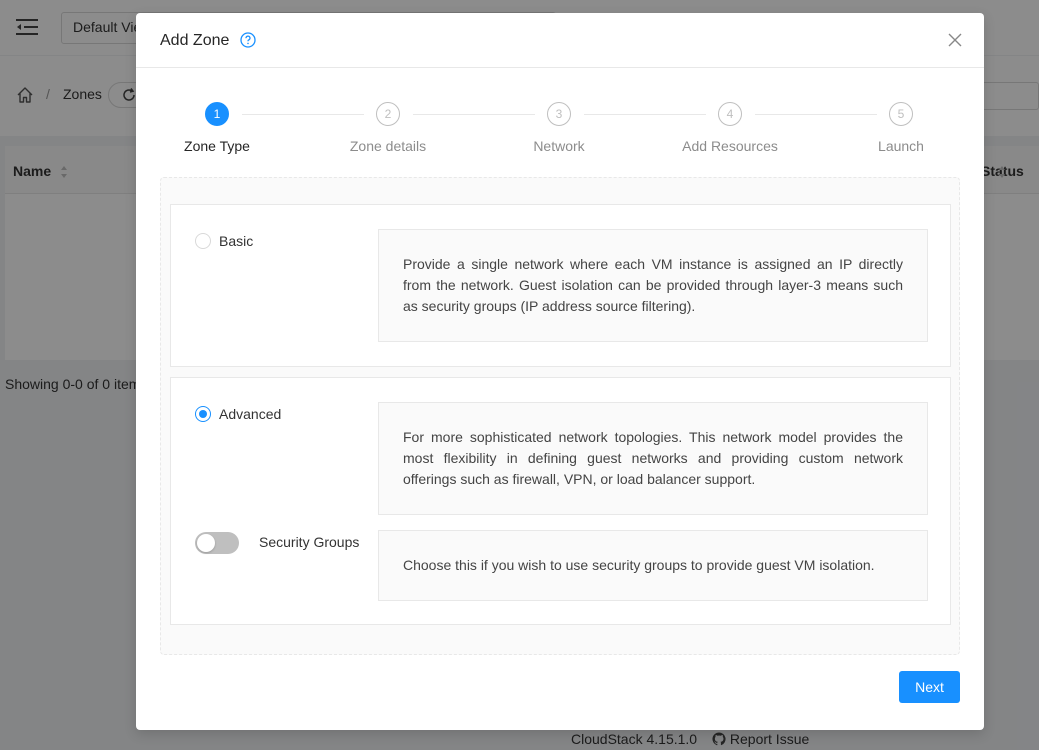 The height and width of the screenshot is (750, 1039). Describe the element at coordinates (388, 146) in the screenshot. I see `step-2-label: Zone details` at that location.